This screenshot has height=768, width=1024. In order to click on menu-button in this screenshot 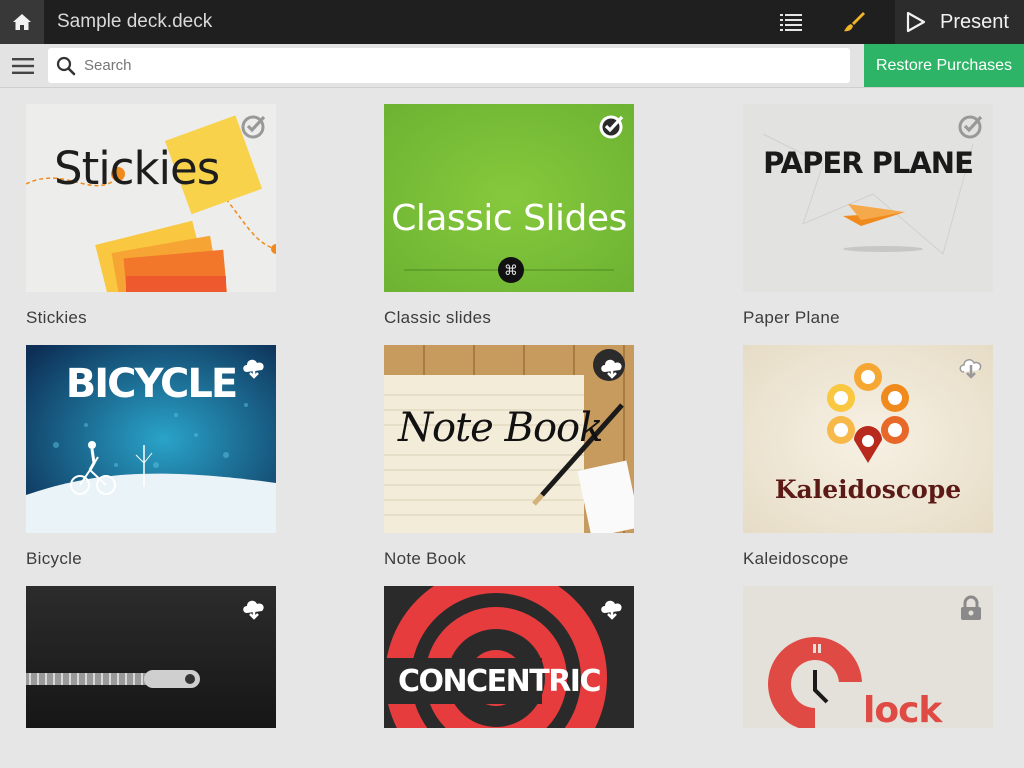, I will do `click(23, 66)`.